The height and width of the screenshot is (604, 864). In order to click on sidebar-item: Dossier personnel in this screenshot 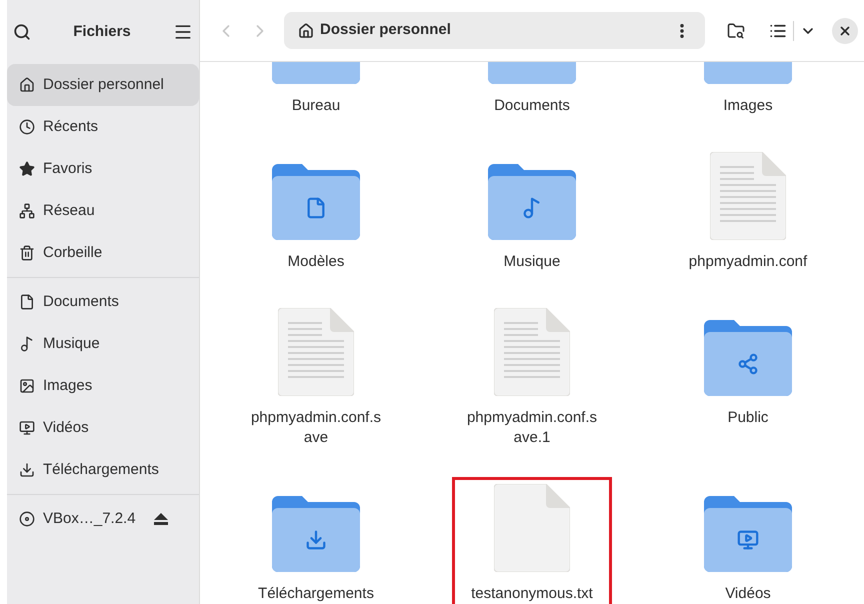, I will do `click(103, 85)`.